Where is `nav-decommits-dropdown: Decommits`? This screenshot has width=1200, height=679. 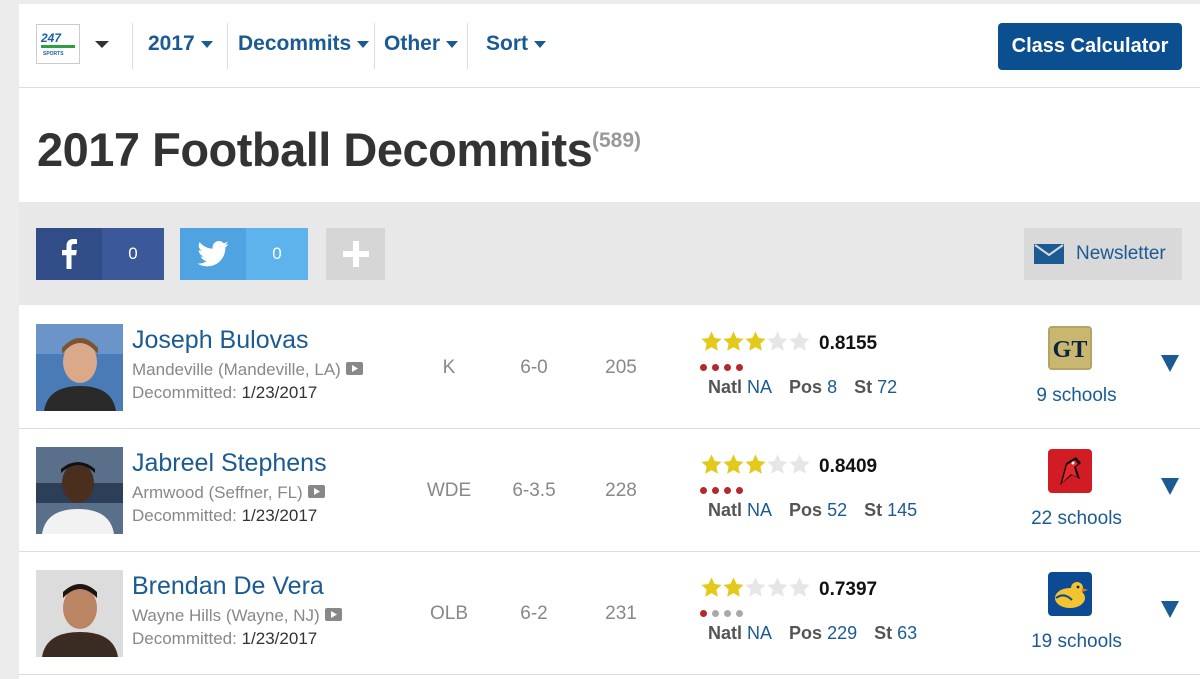 nav-decommits-dropdown: Decommits is located at coordinates (304, 44).